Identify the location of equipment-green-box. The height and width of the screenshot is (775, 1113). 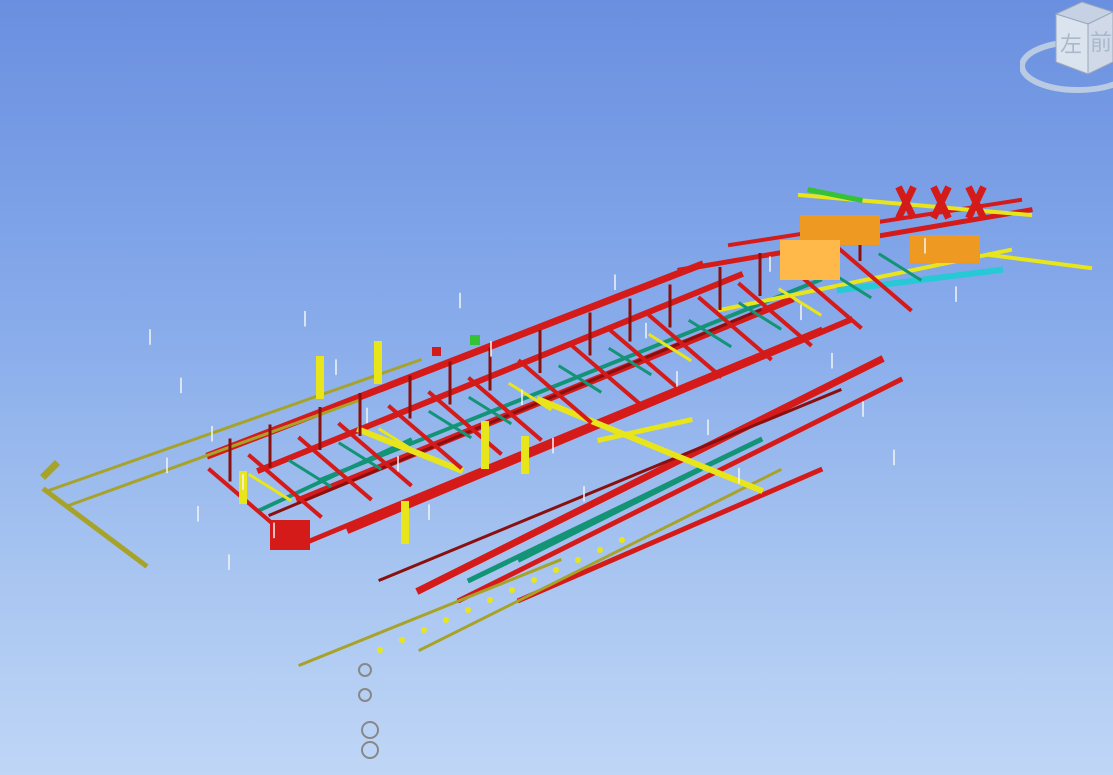
(475, 340).